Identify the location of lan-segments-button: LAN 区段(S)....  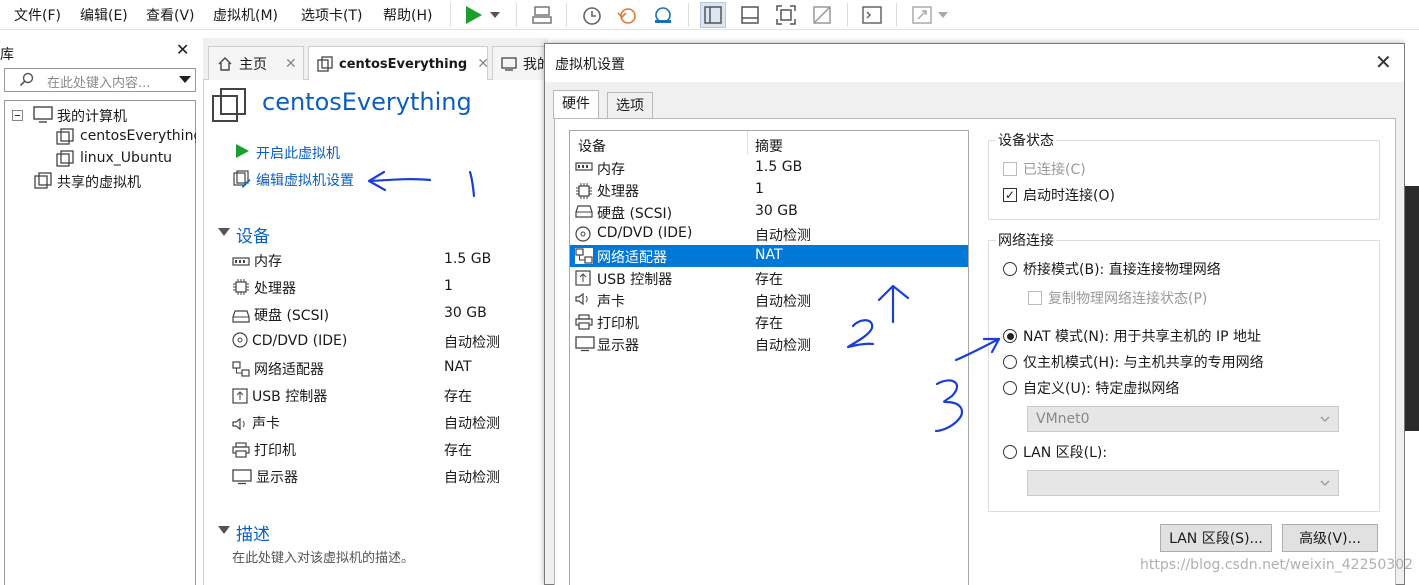
(1216, 538).